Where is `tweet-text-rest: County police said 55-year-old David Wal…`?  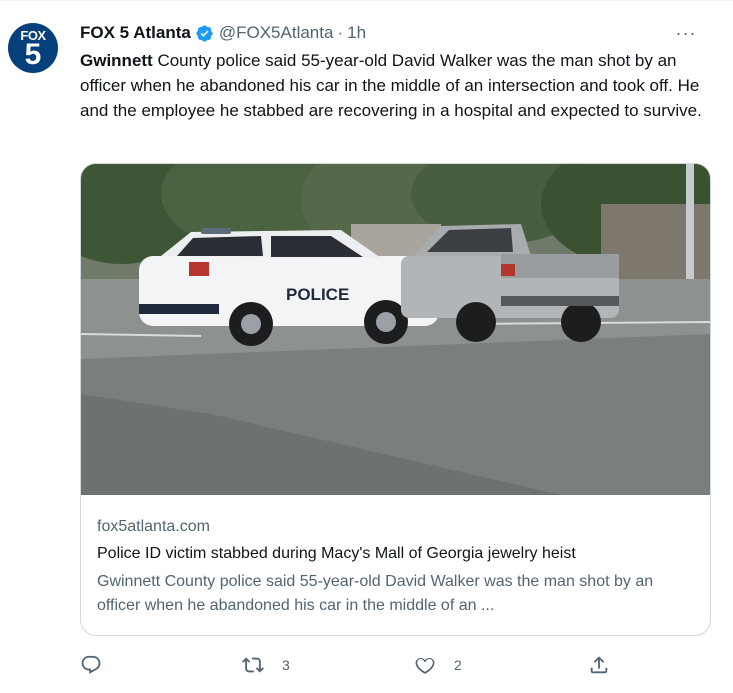 tweet-text-rest: County police said 55-year-old David Wal… is located at coordinates (391, 85).